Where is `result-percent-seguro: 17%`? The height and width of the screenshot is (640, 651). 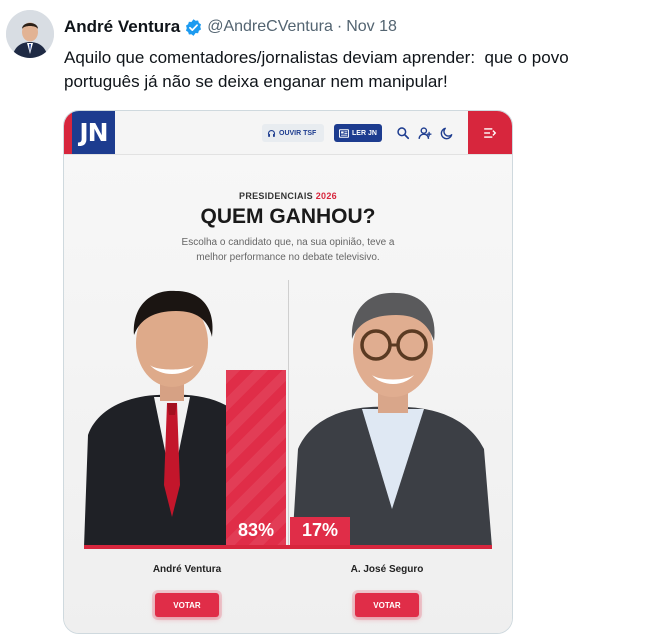
result-percent-seguro: 17% is located at coordinates (320, 530).